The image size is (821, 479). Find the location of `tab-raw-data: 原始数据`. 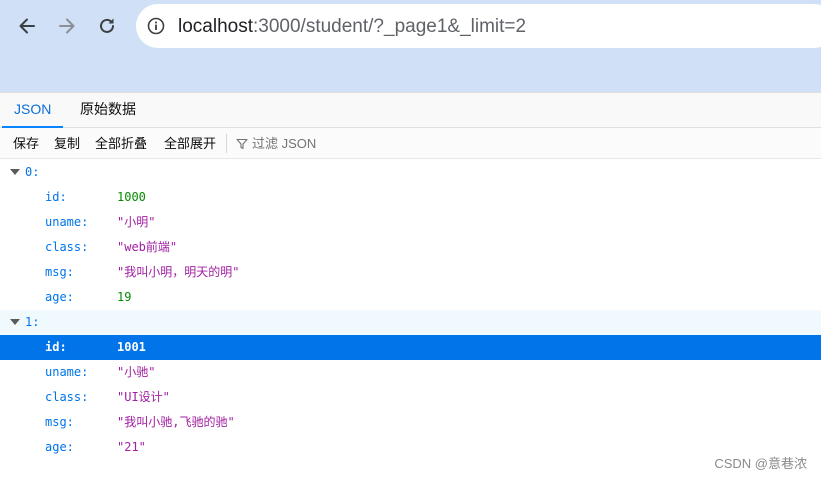

tab-raw-data: 原始数据 is located at coordinates (108, 110).